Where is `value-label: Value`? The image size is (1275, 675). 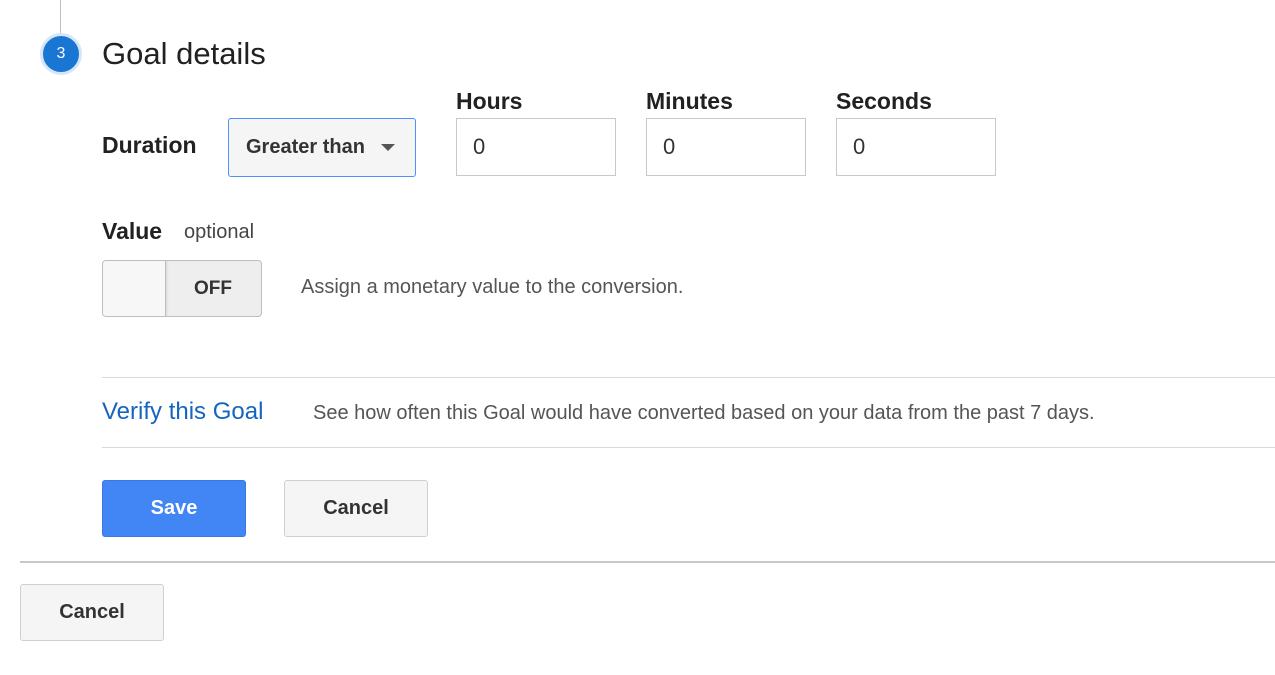 value-label: Value is located at coordinates (132, 231).